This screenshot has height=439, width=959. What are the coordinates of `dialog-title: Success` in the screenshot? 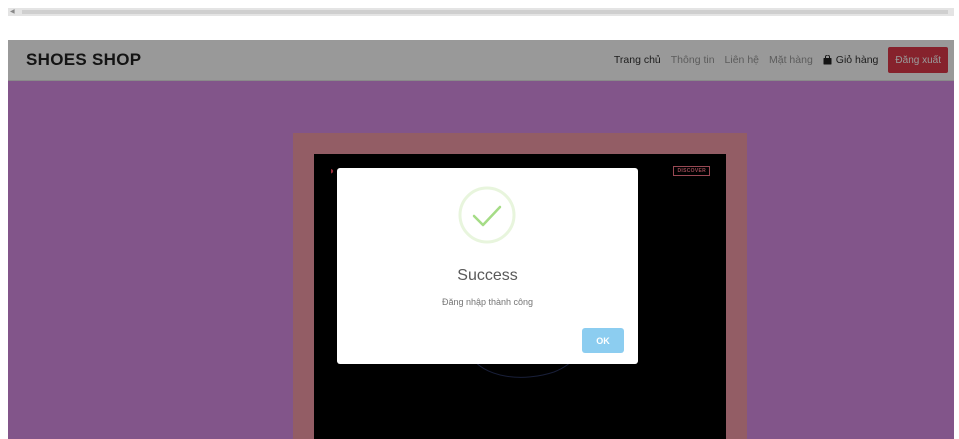 It's located at (487, 275).